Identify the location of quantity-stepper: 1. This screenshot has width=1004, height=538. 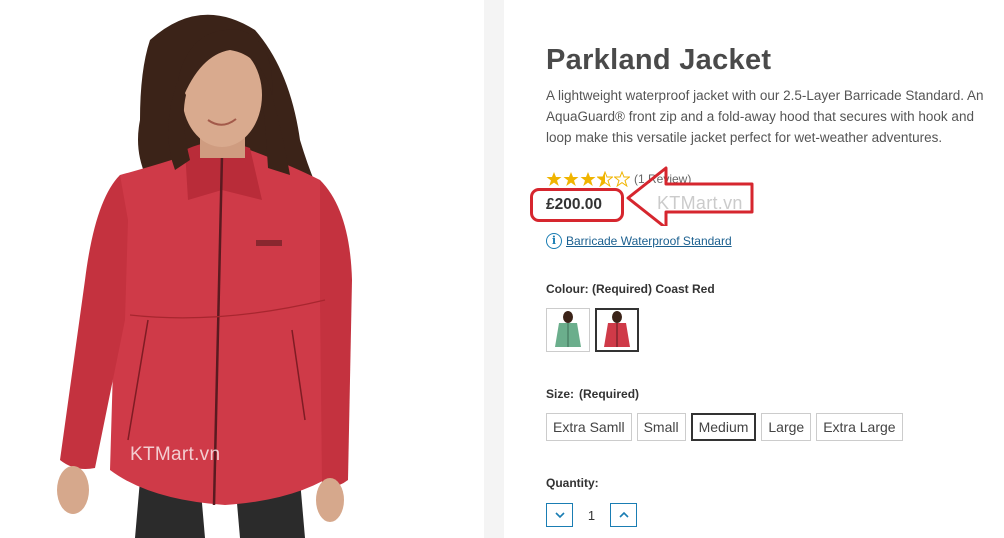
(591, 515).